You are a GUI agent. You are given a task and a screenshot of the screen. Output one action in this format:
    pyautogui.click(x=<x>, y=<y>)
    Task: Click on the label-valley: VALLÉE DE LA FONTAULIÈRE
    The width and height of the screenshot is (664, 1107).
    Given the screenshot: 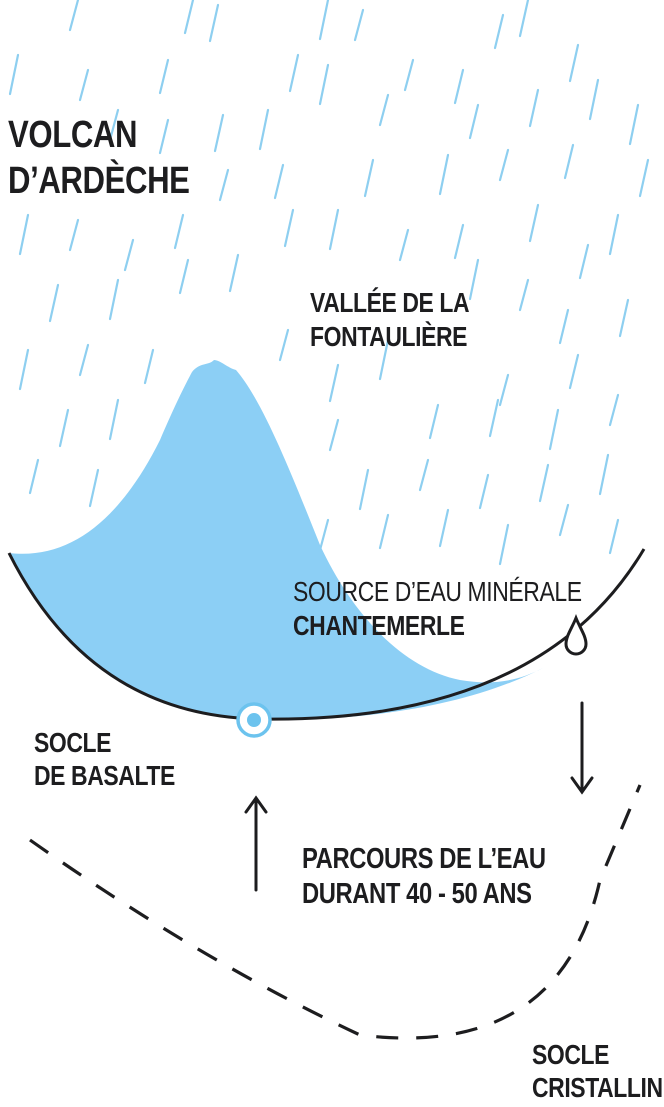 What is the action you would take?
    pyautogui.click(x=390, y=320)
    